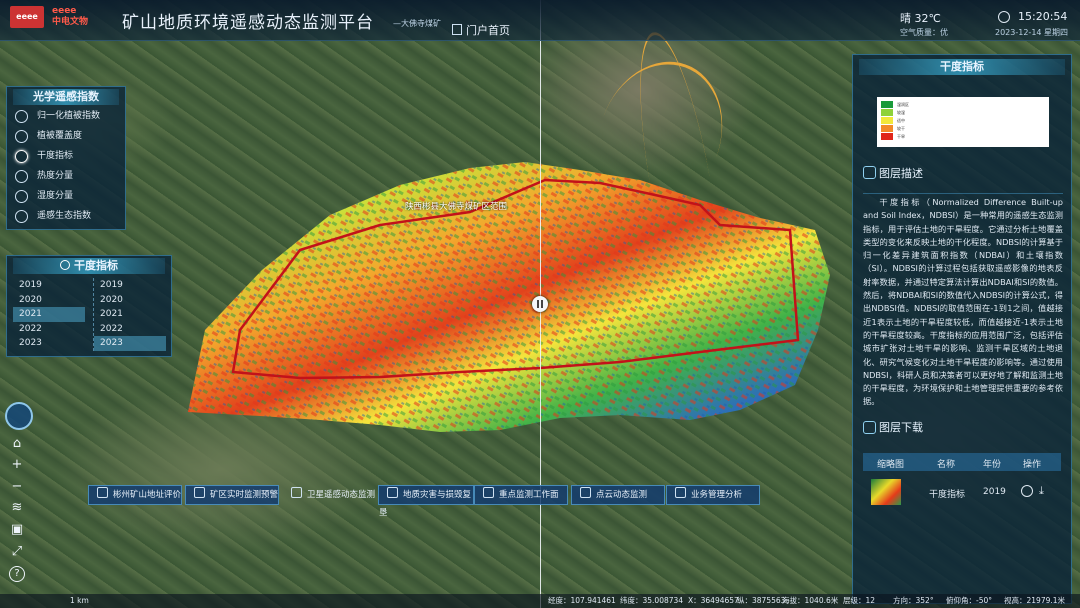 The width and height of the screenshot is (1080, 608). What do you see at coordinates (1032, 465) in the screenshot?
I see `column-header: 操作` at bounding box center [1032, 465].